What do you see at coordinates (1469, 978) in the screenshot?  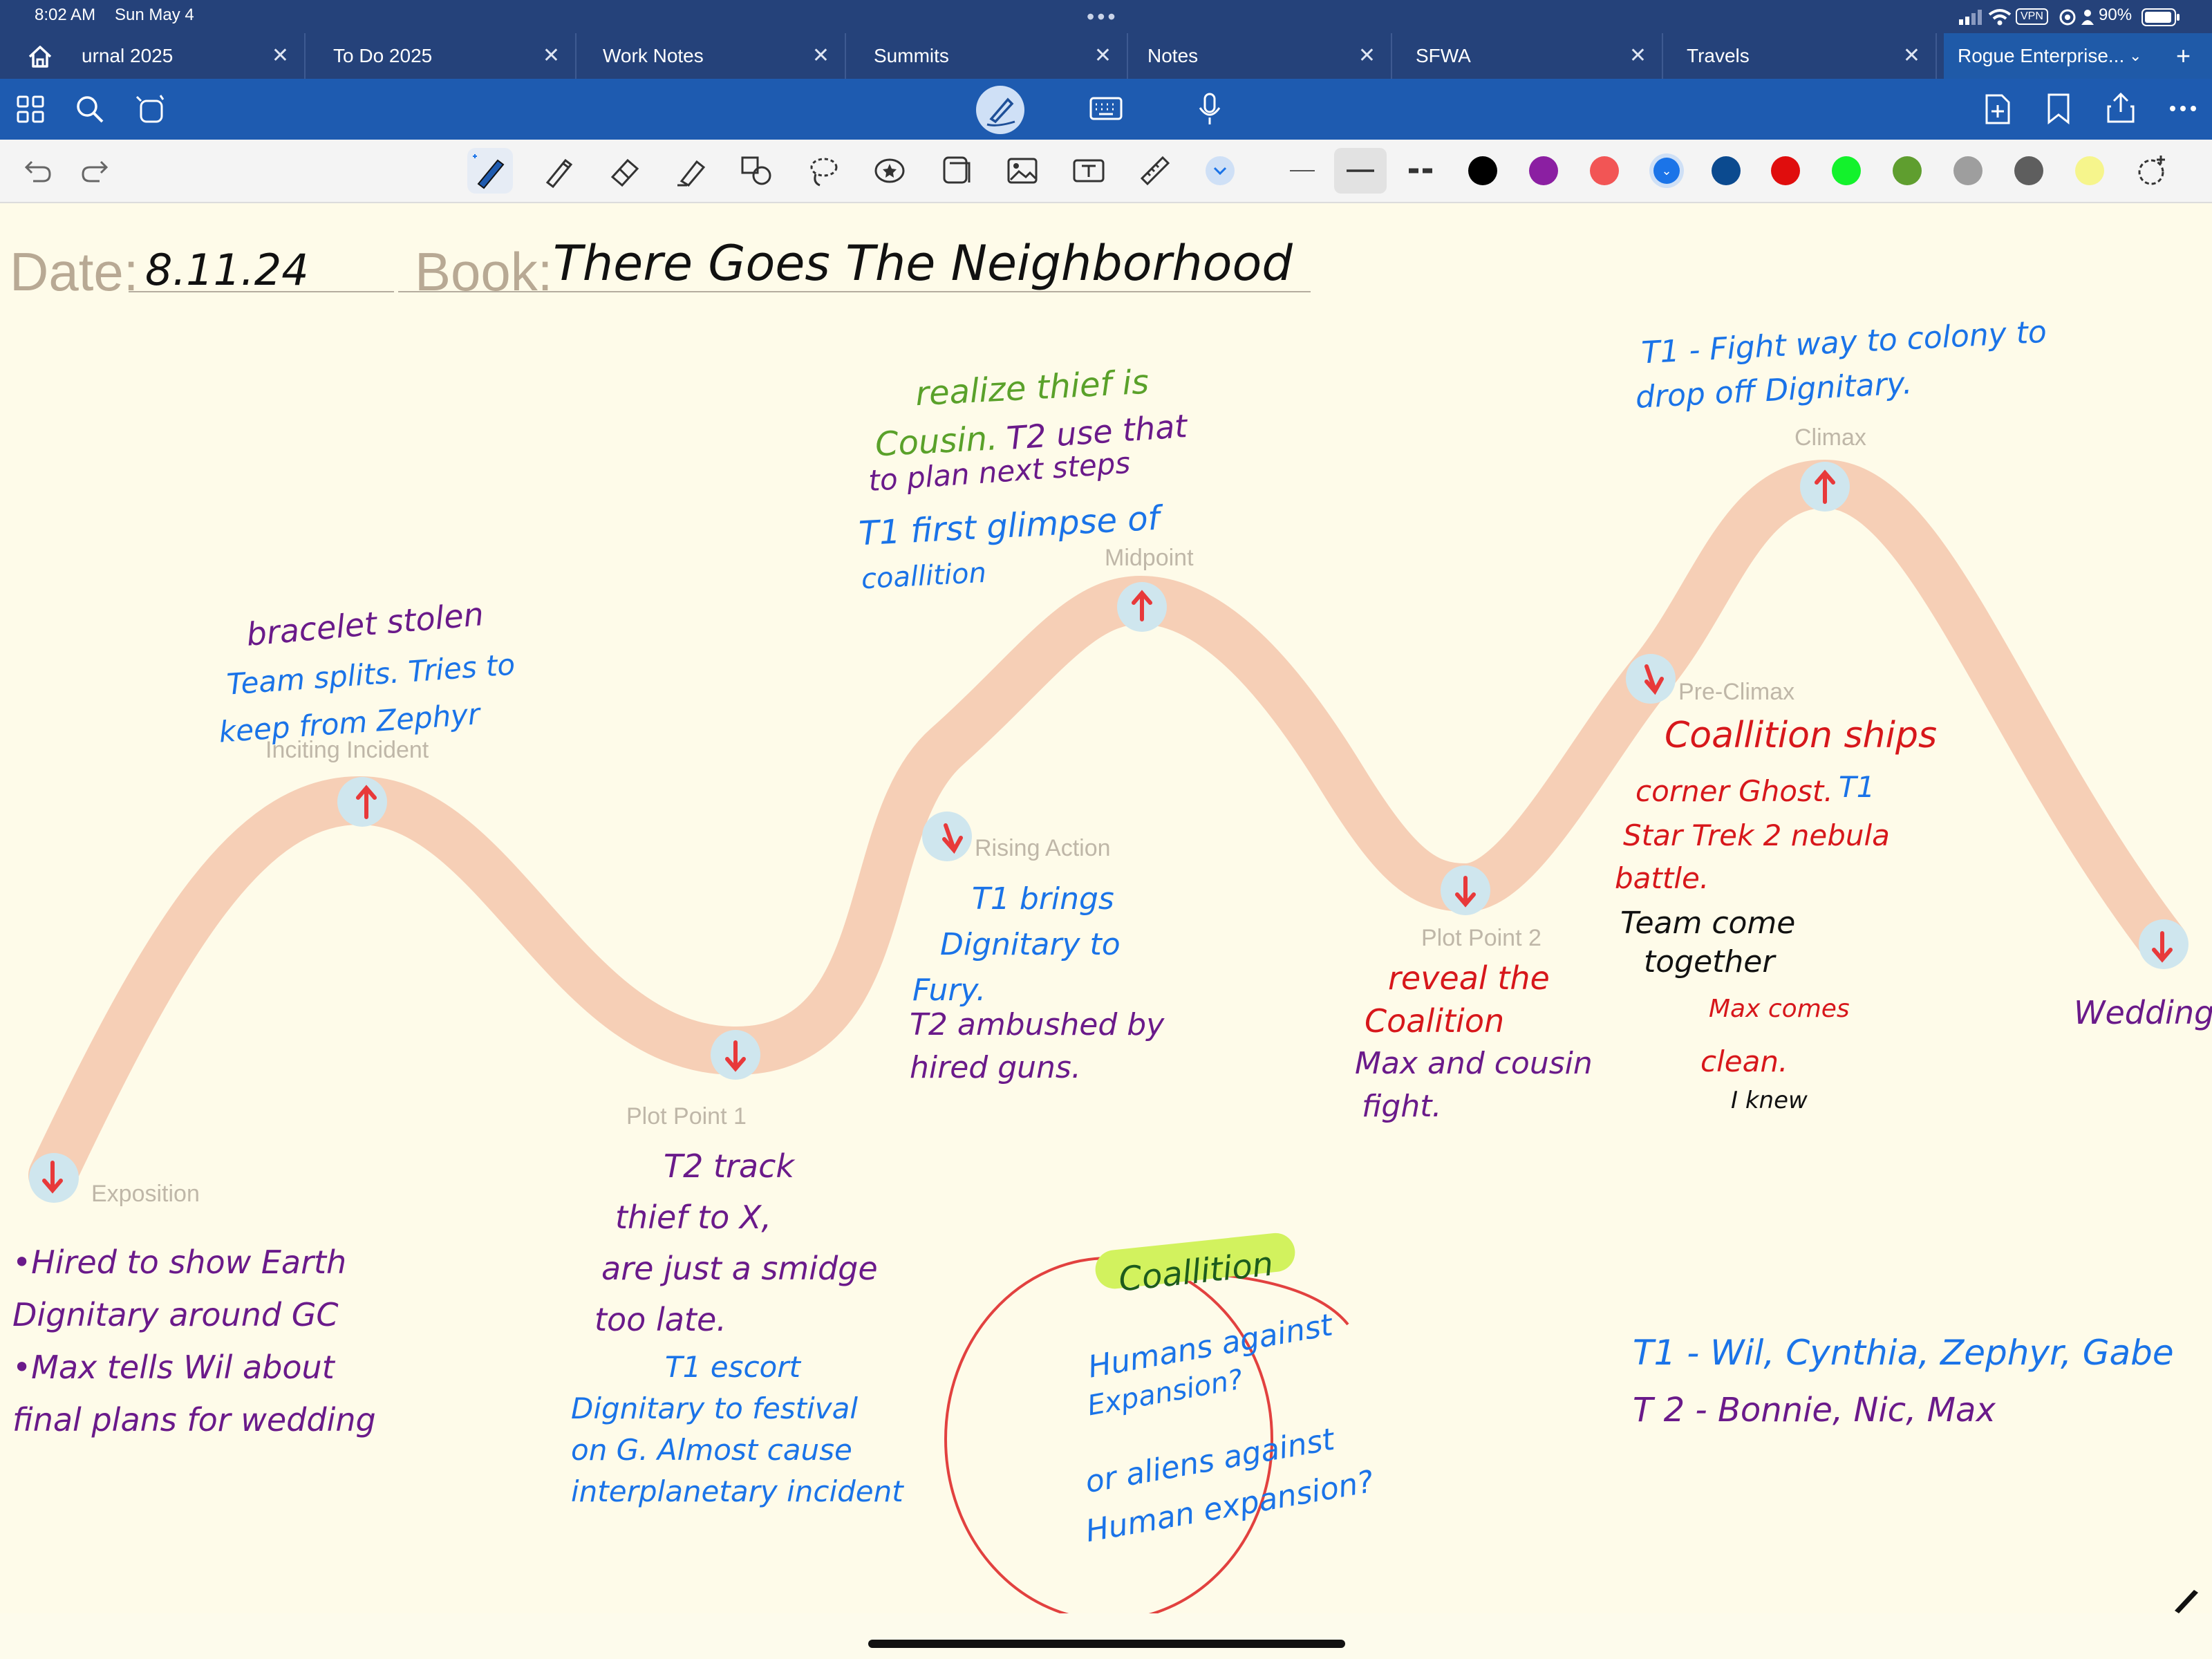 I see `note-line: reveal the` at bounding box center [1469, 978].